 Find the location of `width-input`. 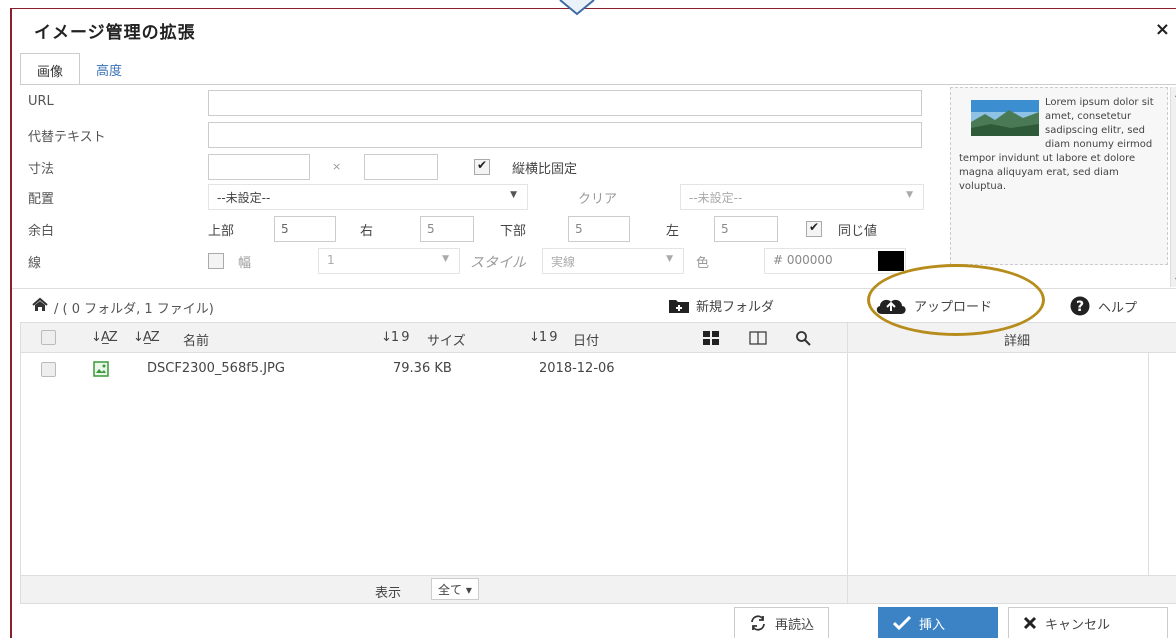

width-input is located at coordinates (259, 167).